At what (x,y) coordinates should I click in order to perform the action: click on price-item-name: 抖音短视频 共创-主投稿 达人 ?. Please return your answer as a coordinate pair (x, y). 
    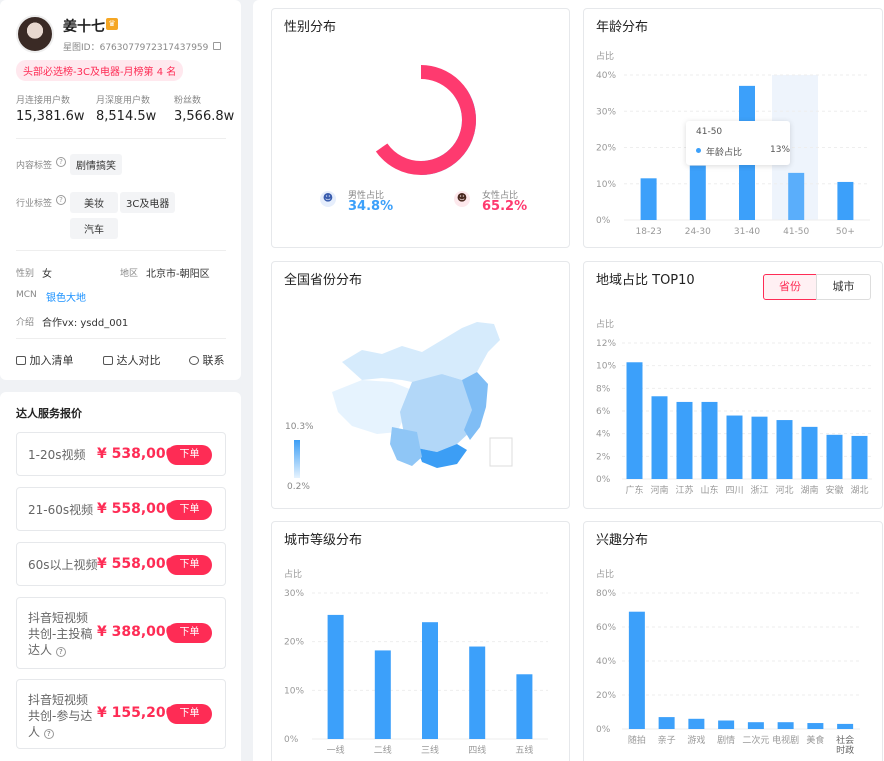
    Looking at the image, I should click on (60, 634).